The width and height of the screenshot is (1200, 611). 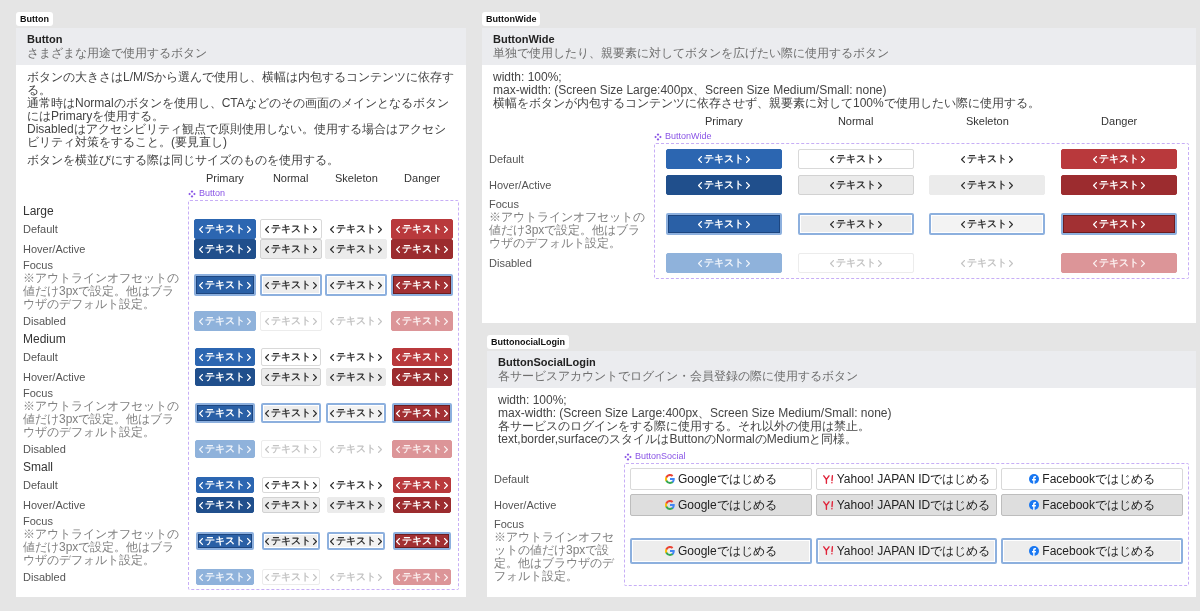 What do you see at coordinates (212, 193) in the screenshot?
I see `component-name: Button` at bounding box center [212, 193].